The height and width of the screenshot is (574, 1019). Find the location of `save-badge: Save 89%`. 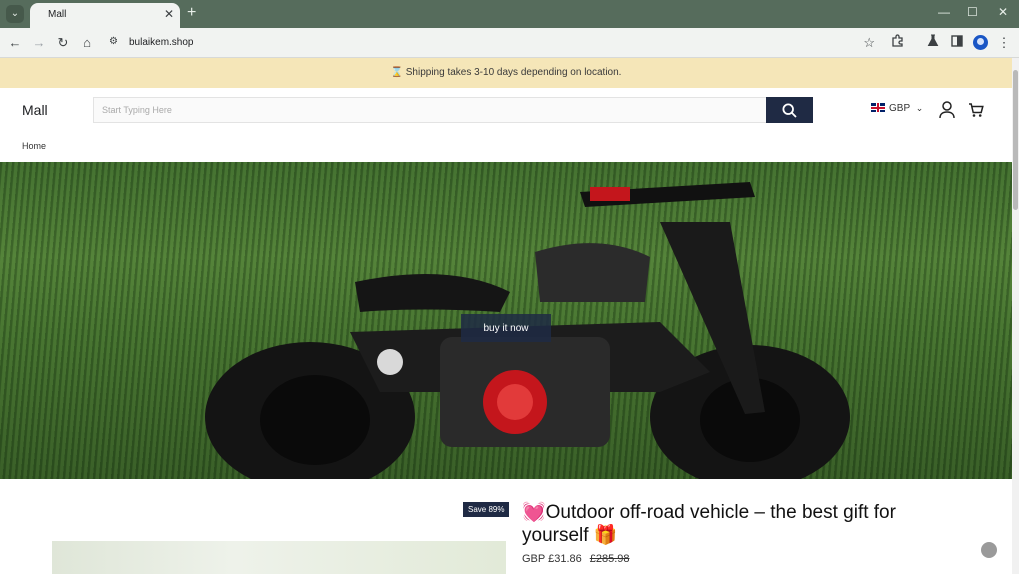

save-badge: Save 89% is located at coordinates (486, 509).